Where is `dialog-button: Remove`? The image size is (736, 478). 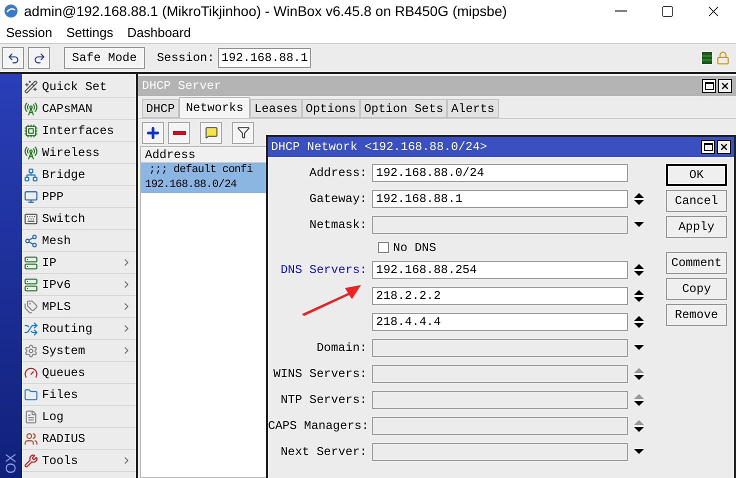
dialog-button: Remove is located at coordinates (696, 315).